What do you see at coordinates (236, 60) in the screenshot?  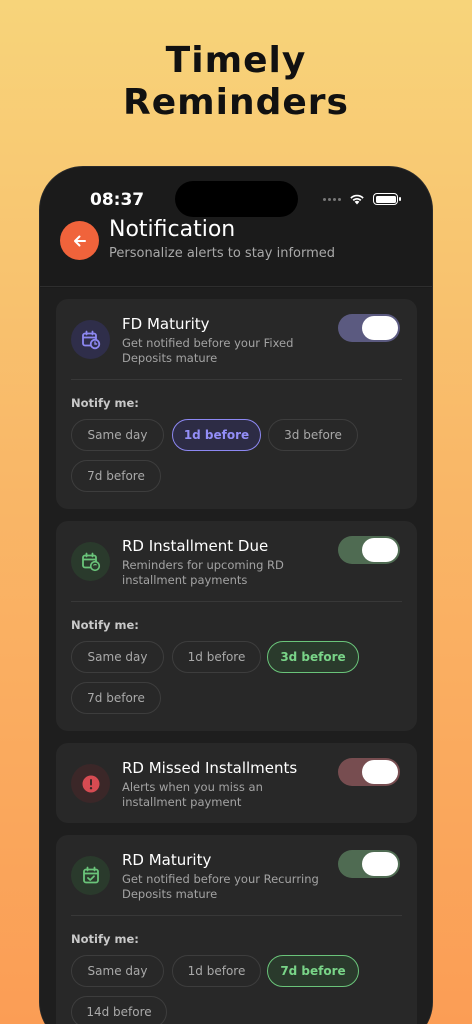 I see `headline-line1: Timely` at bounding box center [236, 60].